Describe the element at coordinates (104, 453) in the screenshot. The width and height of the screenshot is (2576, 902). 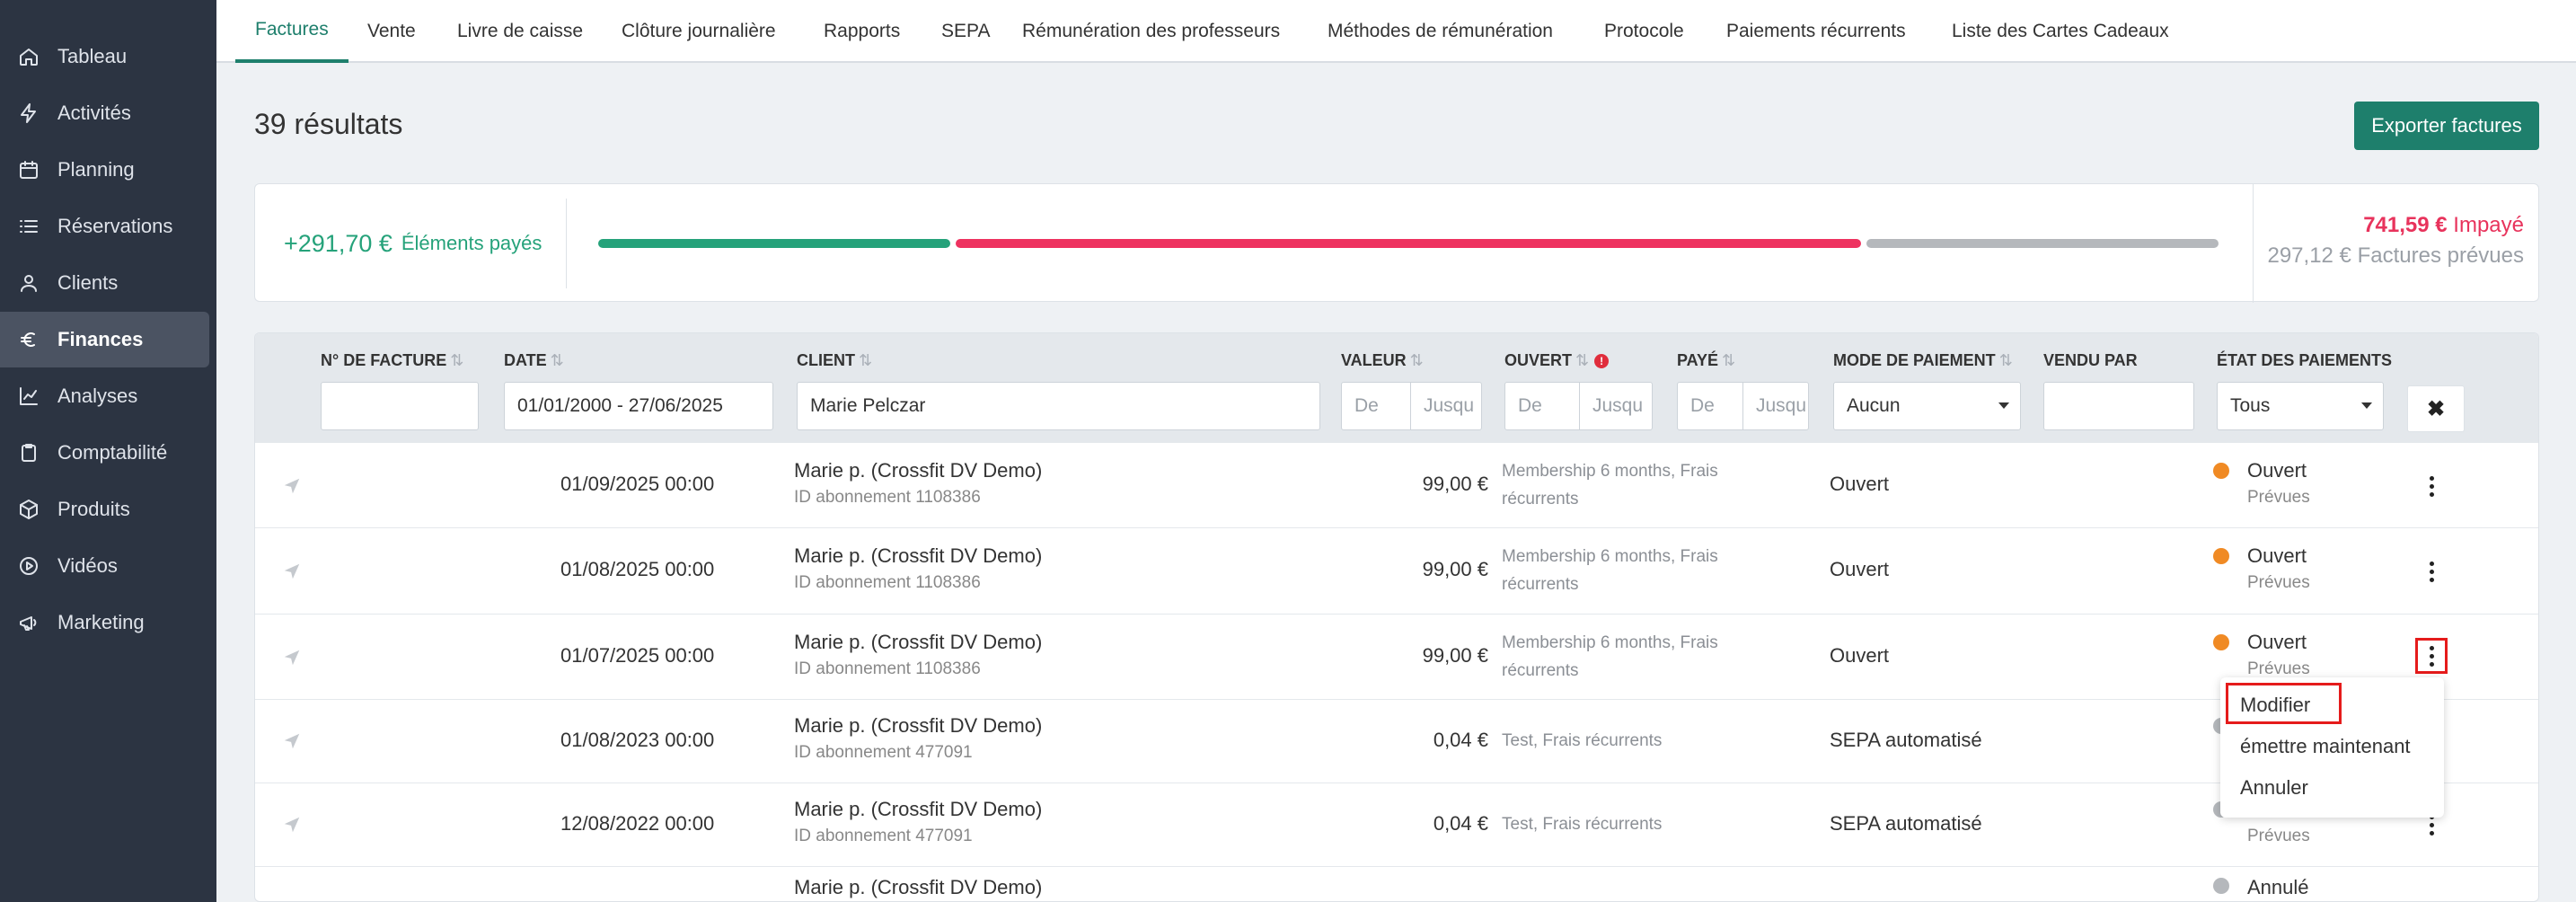
I see `sidebar-item-comptabilite: Comptabilité` at that location.